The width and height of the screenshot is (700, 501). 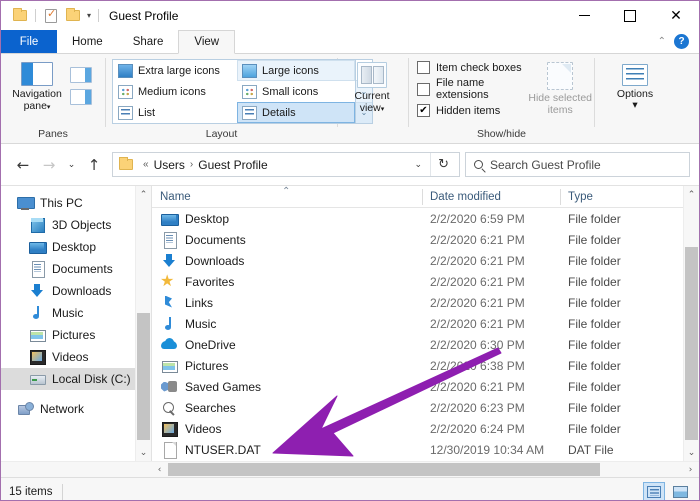 What do you see at coordinates (425, 407) in the screenshot?
I see `table-row: Searches 2/2/2020 6:23 PM File folder` at bounding box center [425, 407].